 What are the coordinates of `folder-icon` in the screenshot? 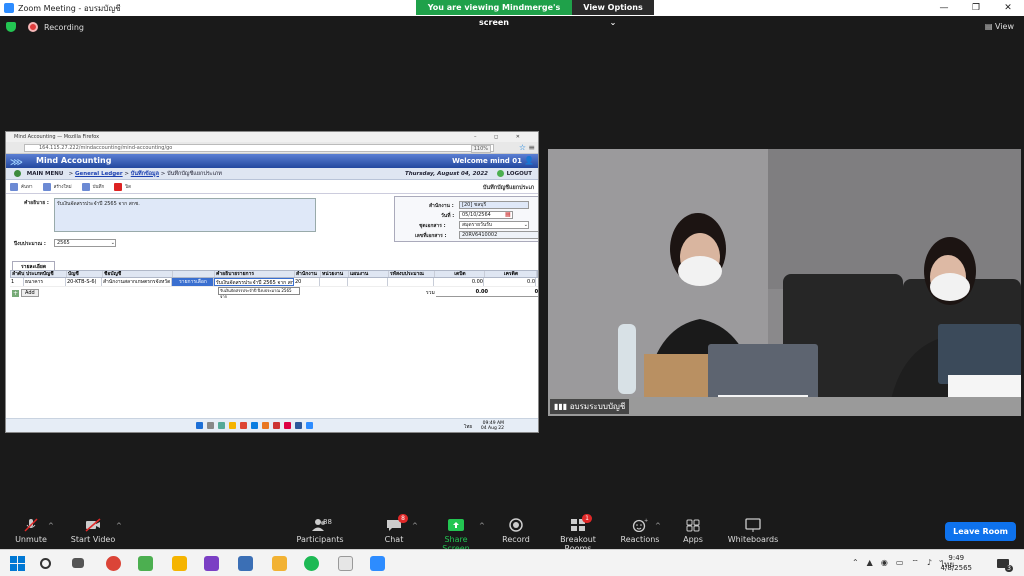 It's located at (279, 563).